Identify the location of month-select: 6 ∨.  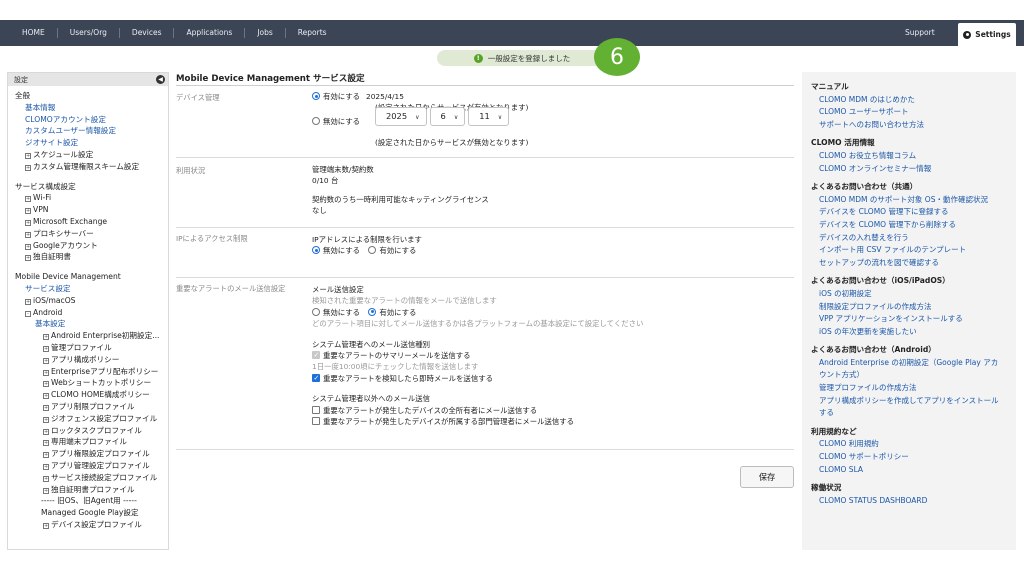
(447, 116).